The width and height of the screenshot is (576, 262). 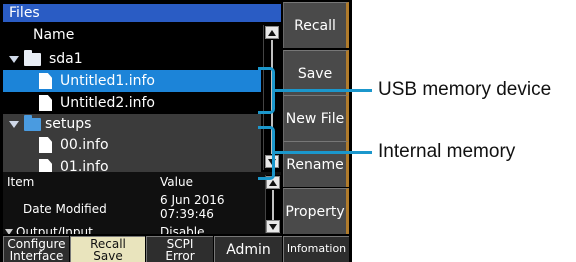 I want to click on usb-callout-bracket, so click(x=266, y=90).